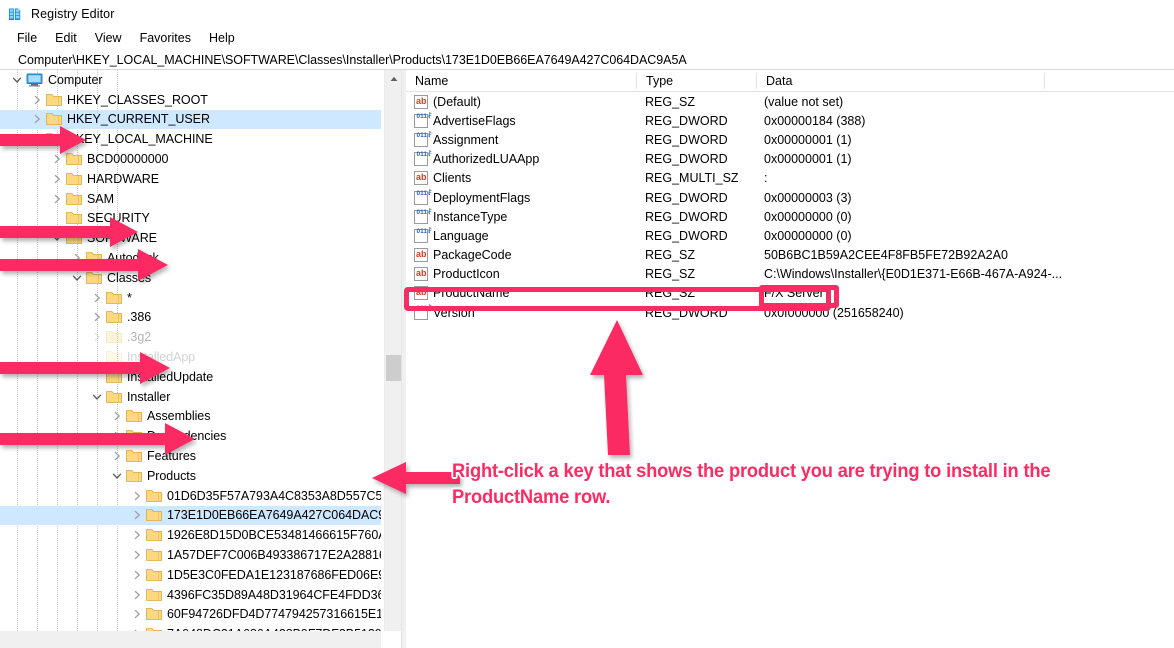 This screenshot has width=1174, height=648. I want to click on value-row: Assignment REG_DWORD 0x00000001 (1), so click(790, 139).